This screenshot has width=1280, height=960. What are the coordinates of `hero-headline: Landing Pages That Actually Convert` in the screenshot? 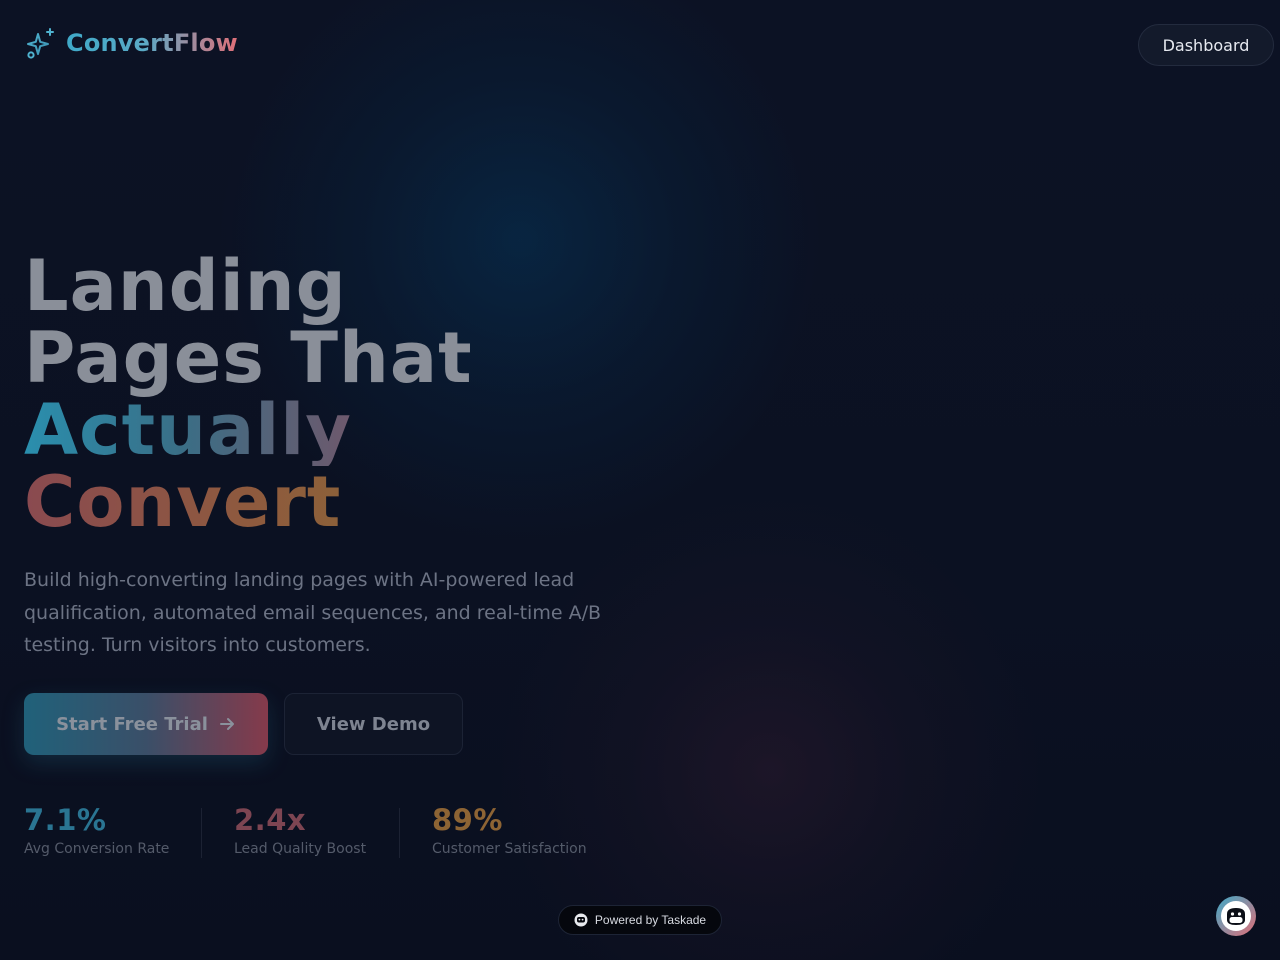 It's located at (248, 394).